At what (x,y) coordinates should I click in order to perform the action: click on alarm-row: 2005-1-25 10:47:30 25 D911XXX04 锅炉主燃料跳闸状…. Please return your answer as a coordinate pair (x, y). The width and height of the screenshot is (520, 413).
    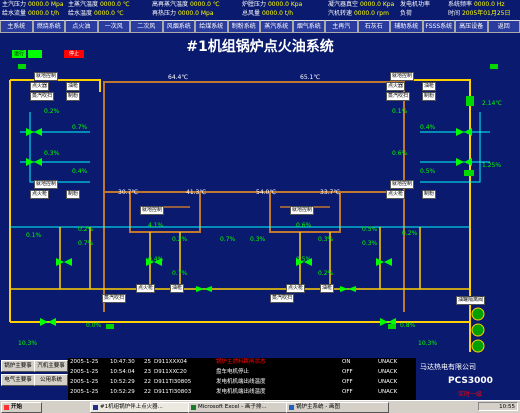
    Looking at the image, I should click on (242, 362).